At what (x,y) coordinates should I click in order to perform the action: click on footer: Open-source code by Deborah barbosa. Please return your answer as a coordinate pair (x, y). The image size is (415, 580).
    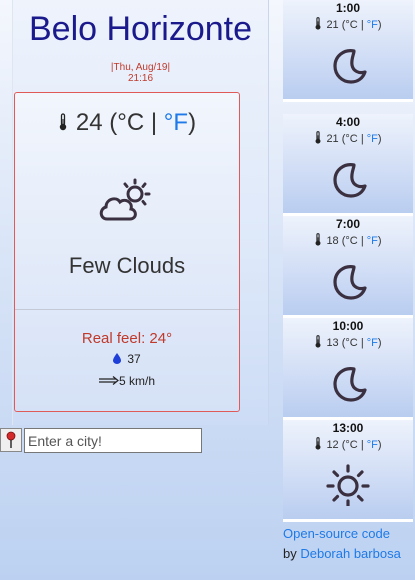
    Looking at the image, I should click on (342, 544).